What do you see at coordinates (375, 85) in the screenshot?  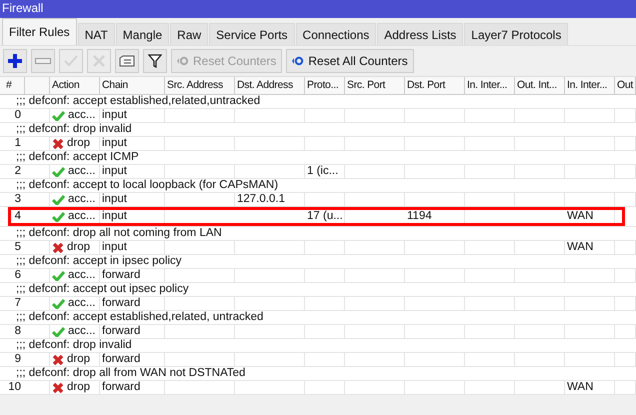 I see `column-header: Src. Port` at bounding box center [375, 85].